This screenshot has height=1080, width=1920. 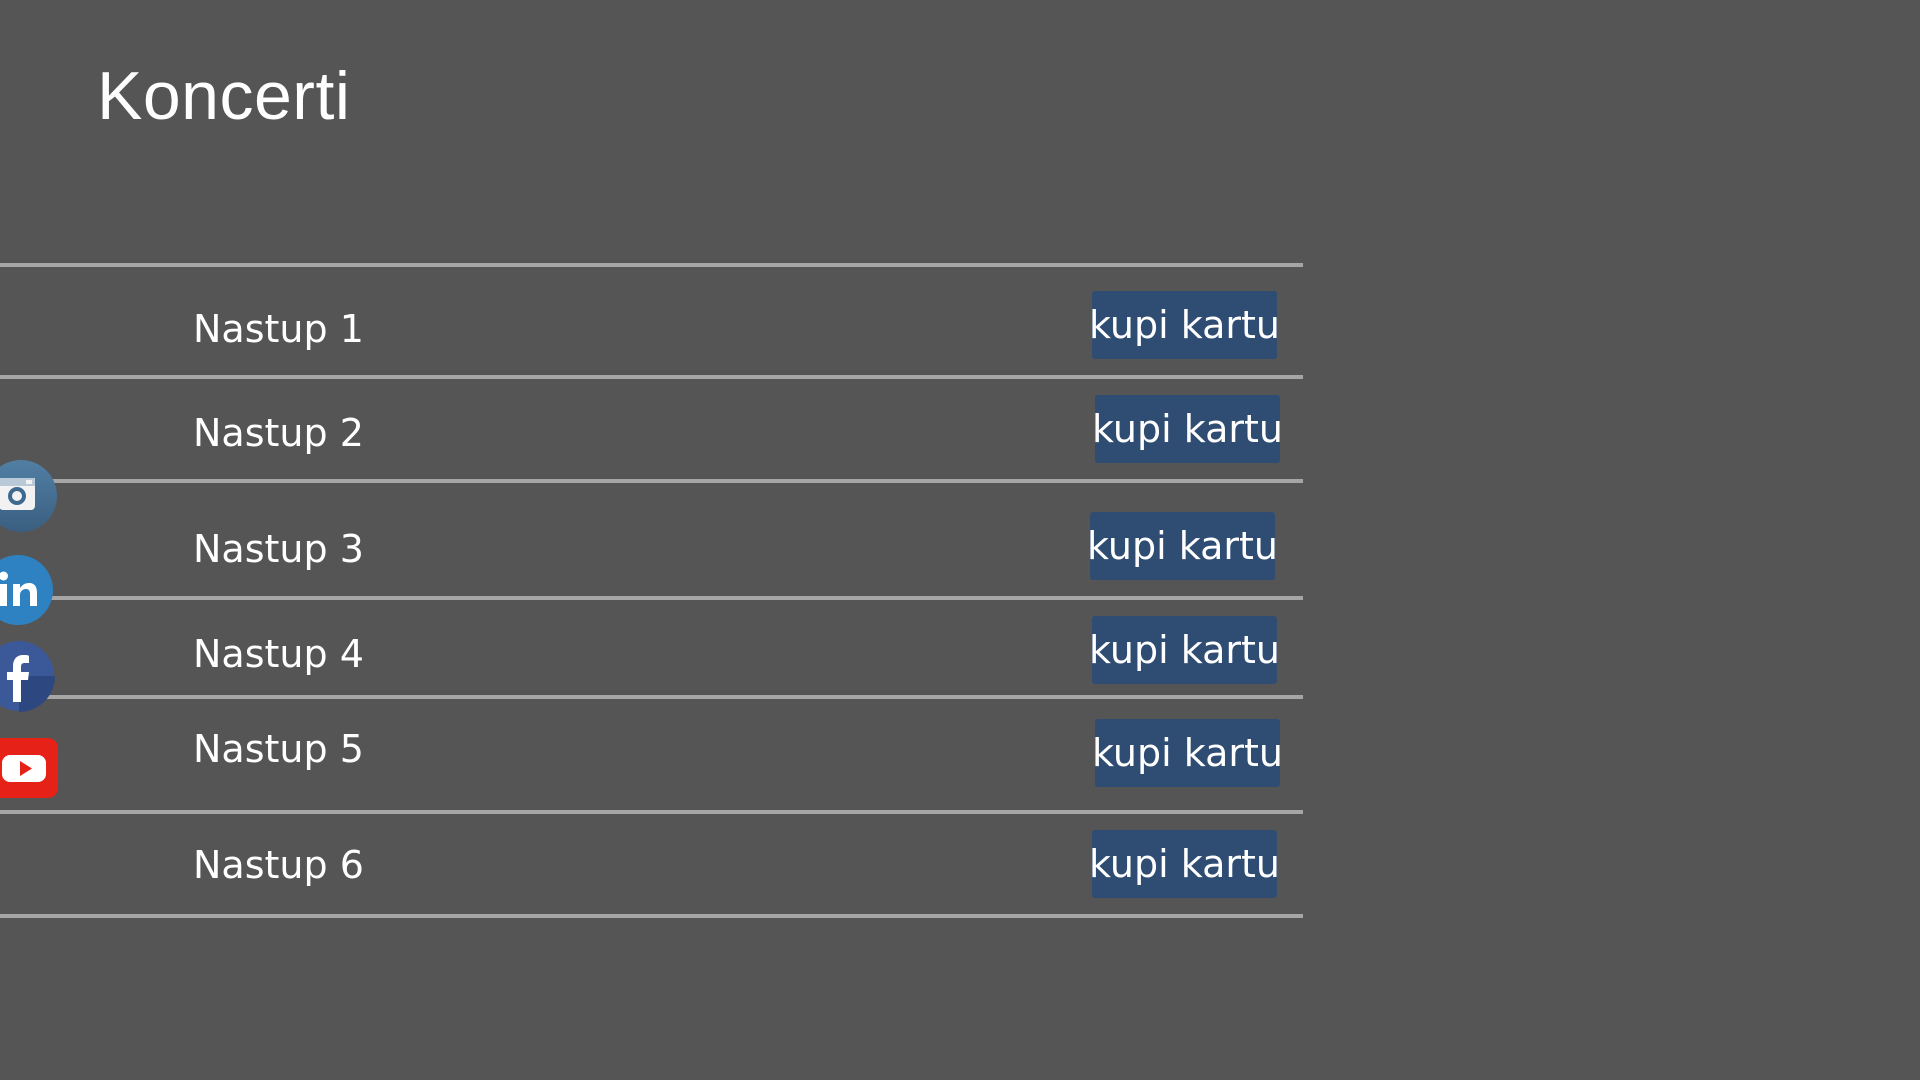 I want to click on concert-name: Nastup 3, so click(x=278, y=549).